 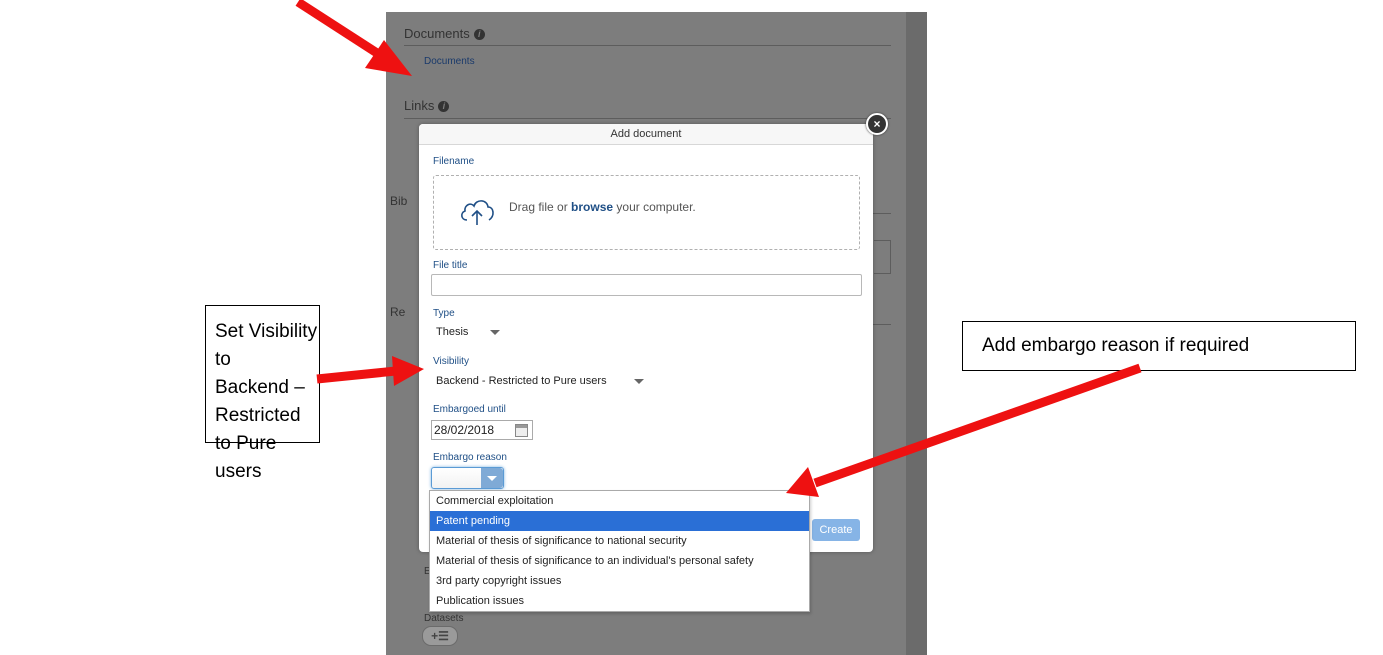 What do you see at coordinates (370, 371) in the screenshot?
I see `arrow-to-visibility` at bounding box center [370, 371].